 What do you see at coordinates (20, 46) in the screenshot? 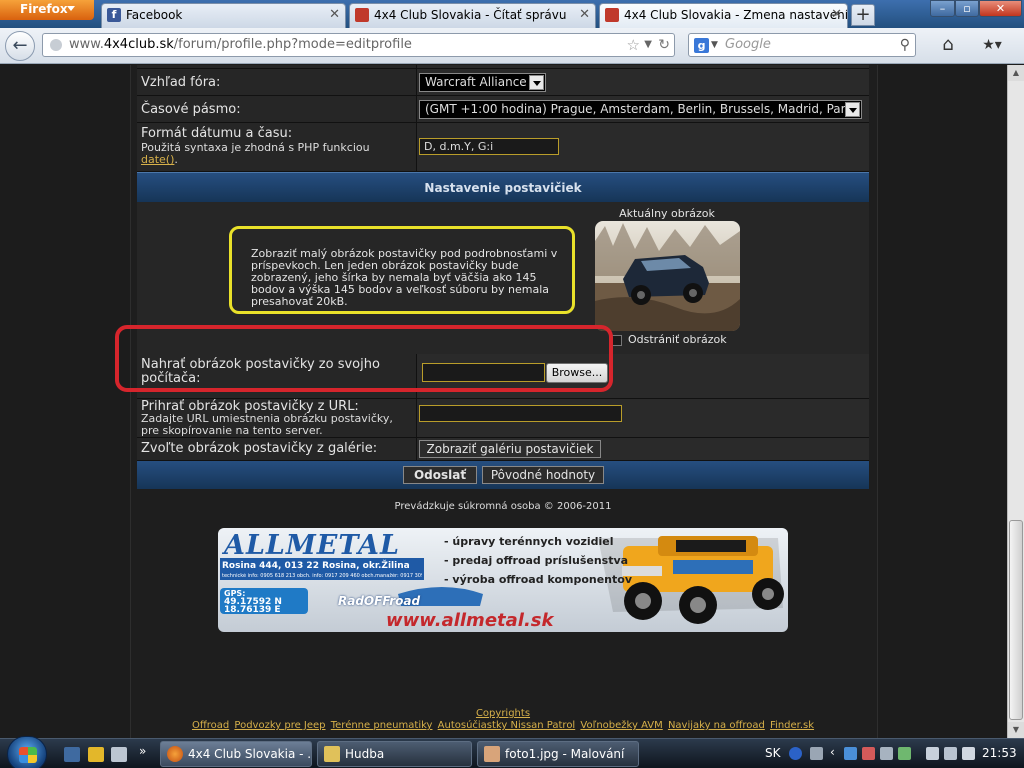
I see `back-button: ←` at bounding box center [20, 46].